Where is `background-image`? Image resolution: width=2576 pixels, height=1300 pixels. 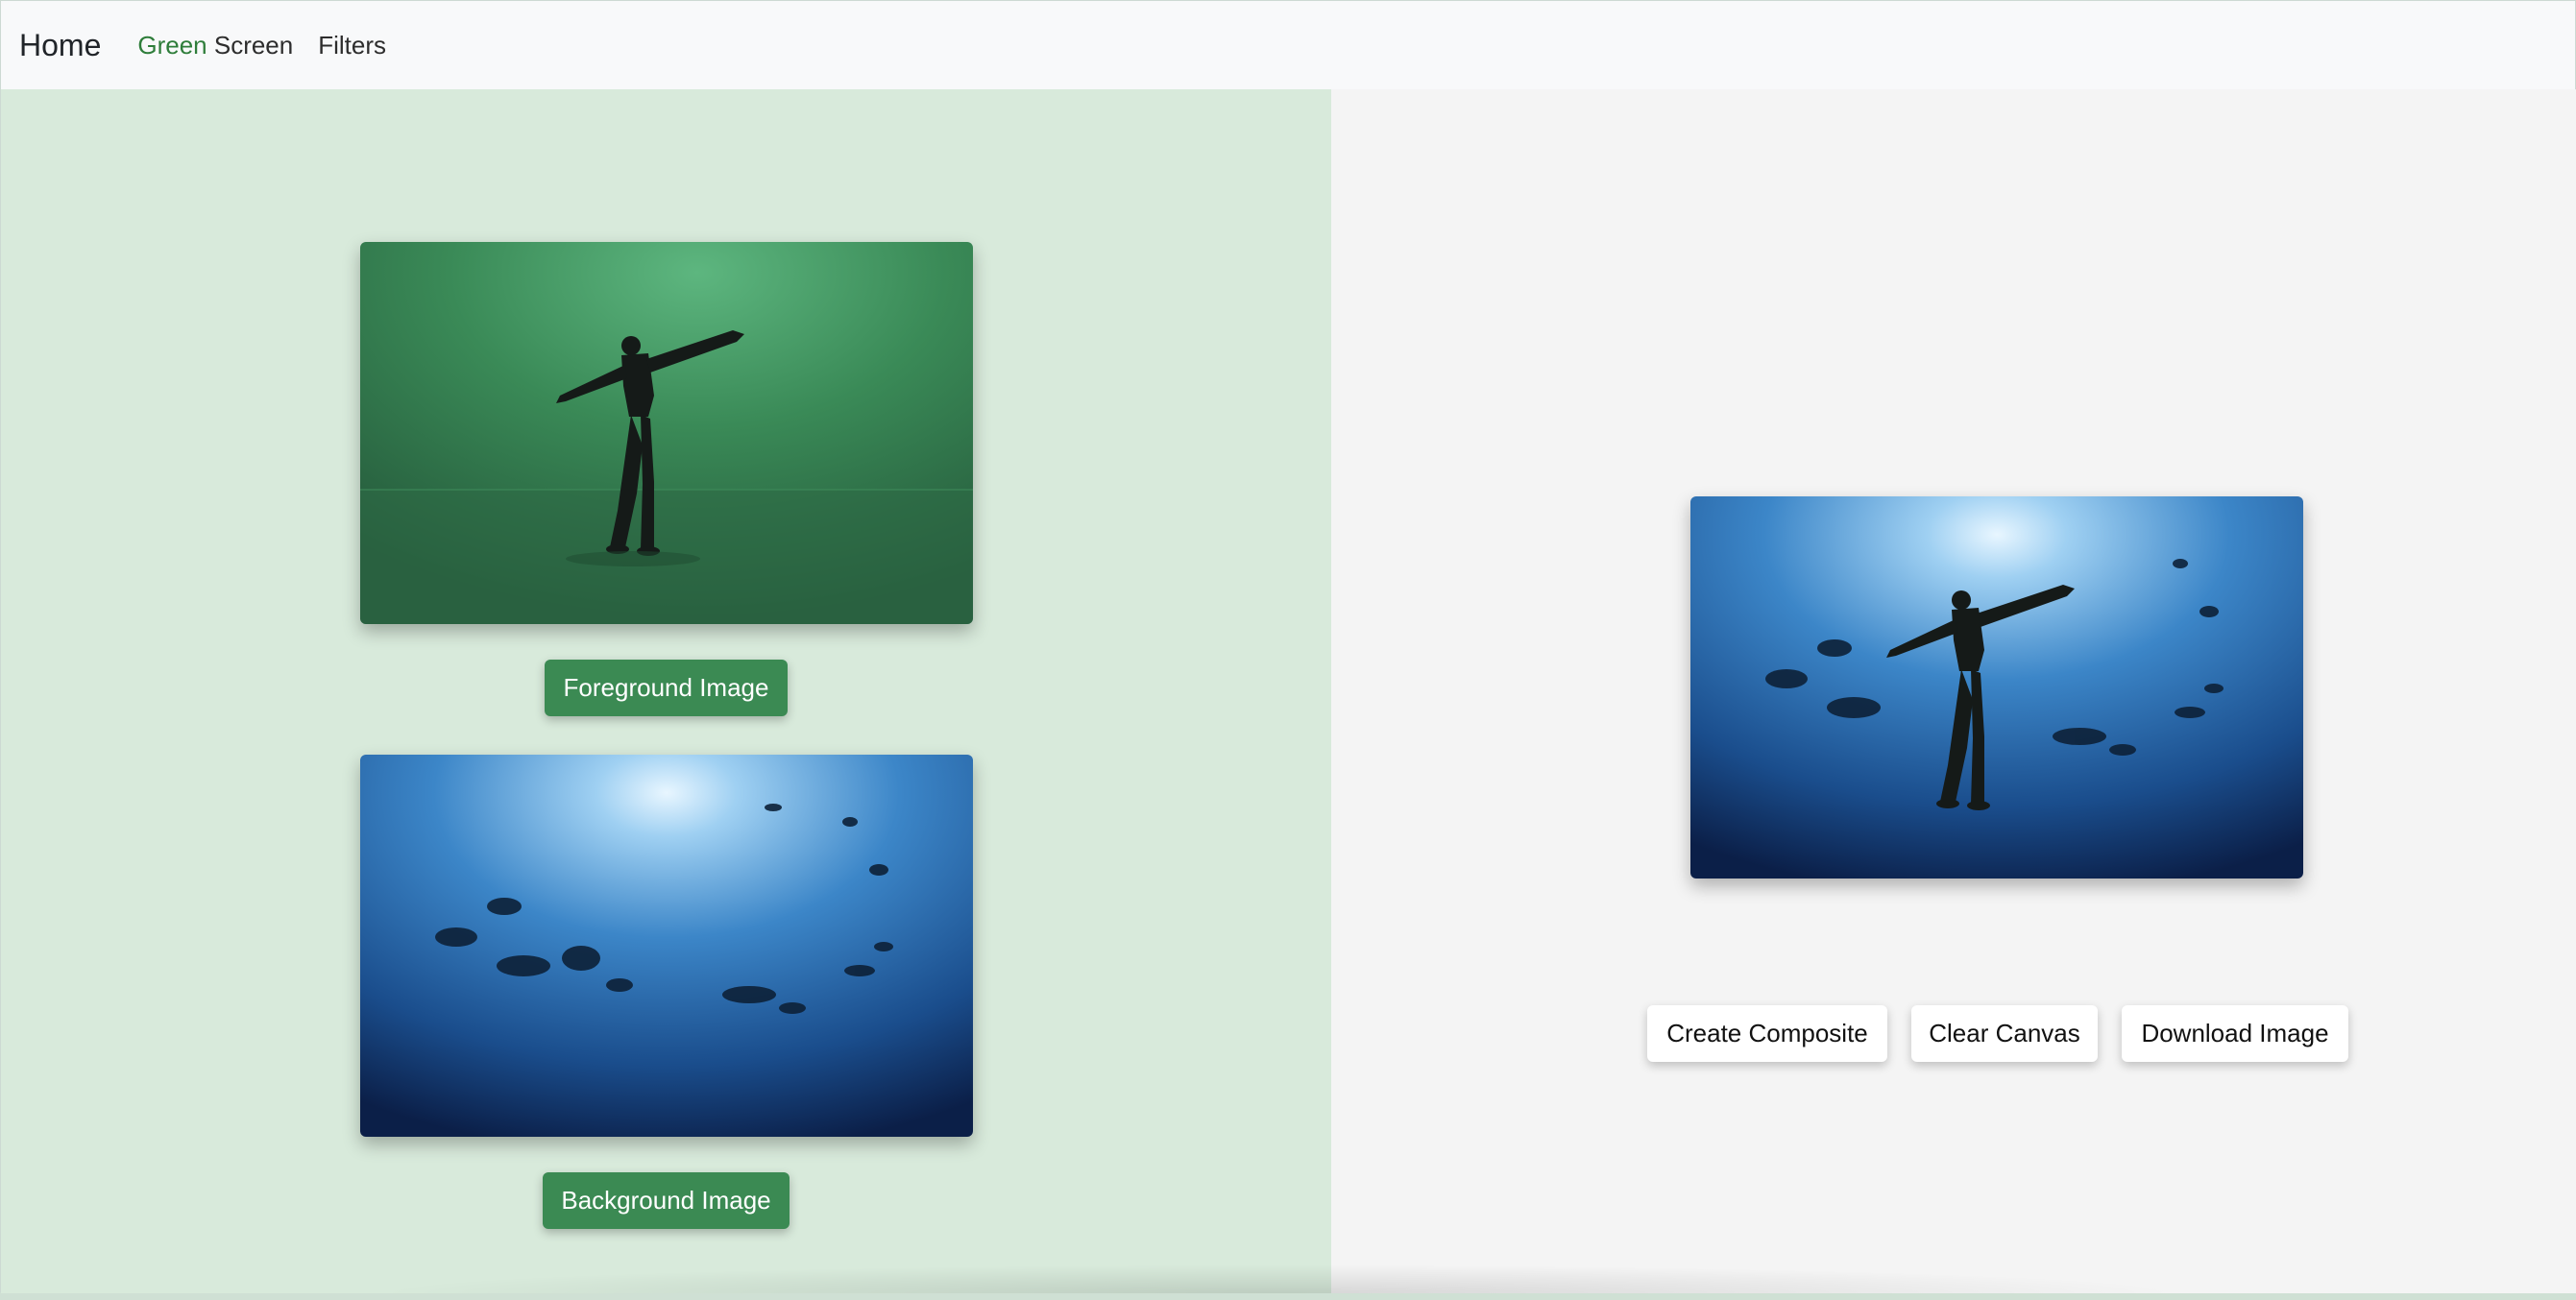
background-image is located at coordinates (666, 946).